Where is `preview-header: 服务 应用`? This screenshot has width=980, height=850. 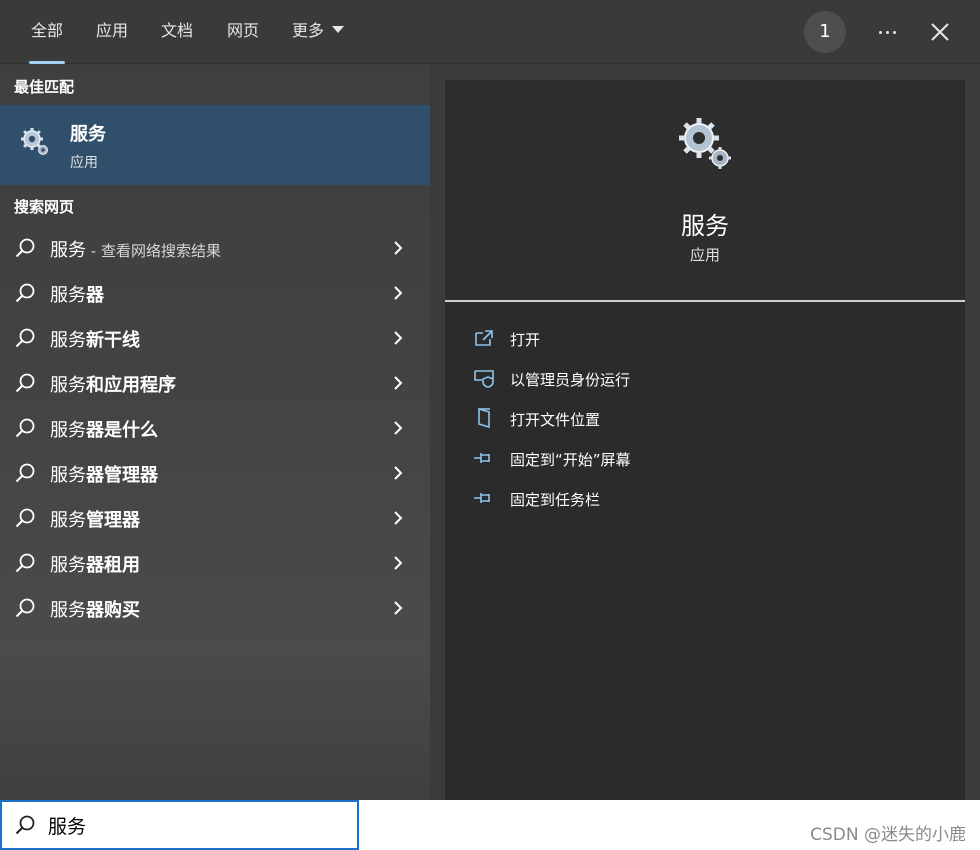
preview-header: 服务 应用 is located at coordinates (705, 190).